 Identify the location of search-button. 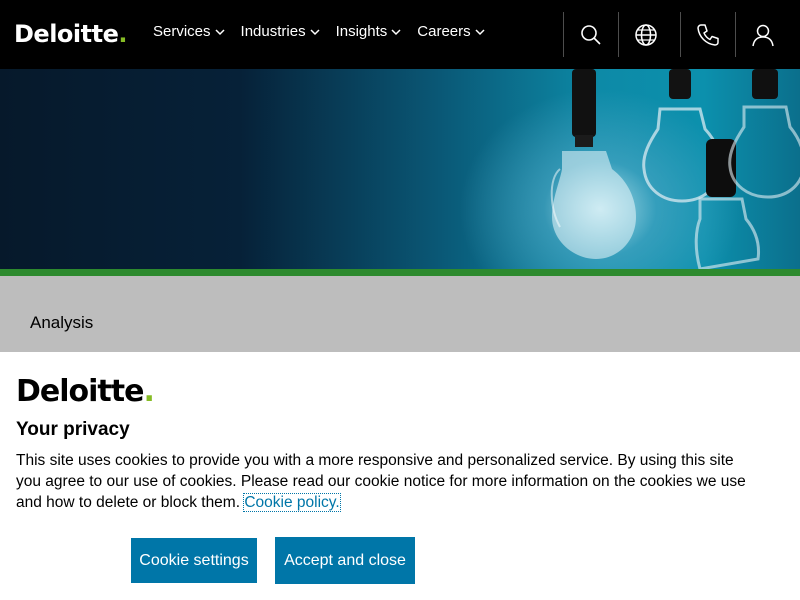
(591, 34).